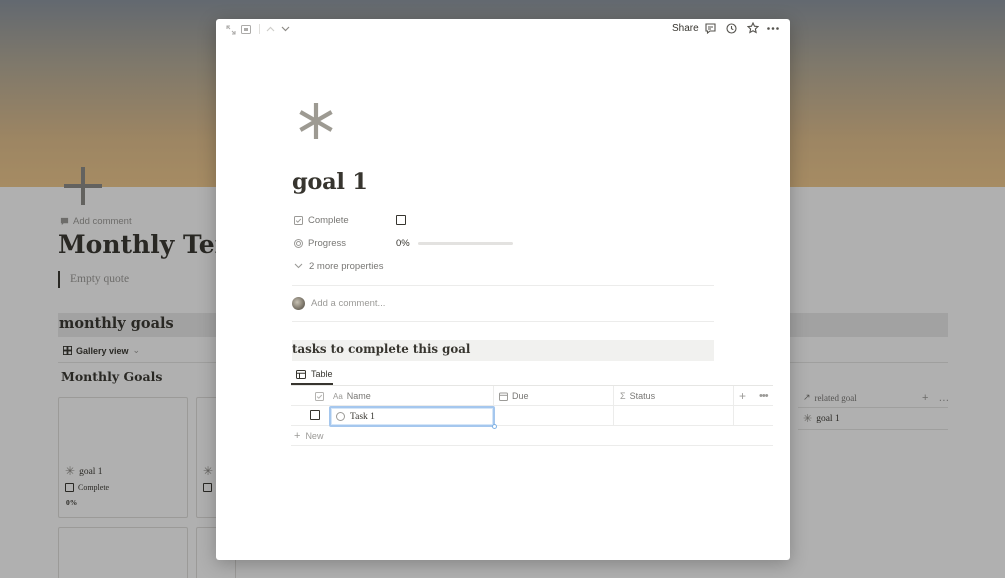  What do you see at coordinates (764, 396) in the screenshot?
I see `more-options-icon: •••` at bounding box center [764, 396].